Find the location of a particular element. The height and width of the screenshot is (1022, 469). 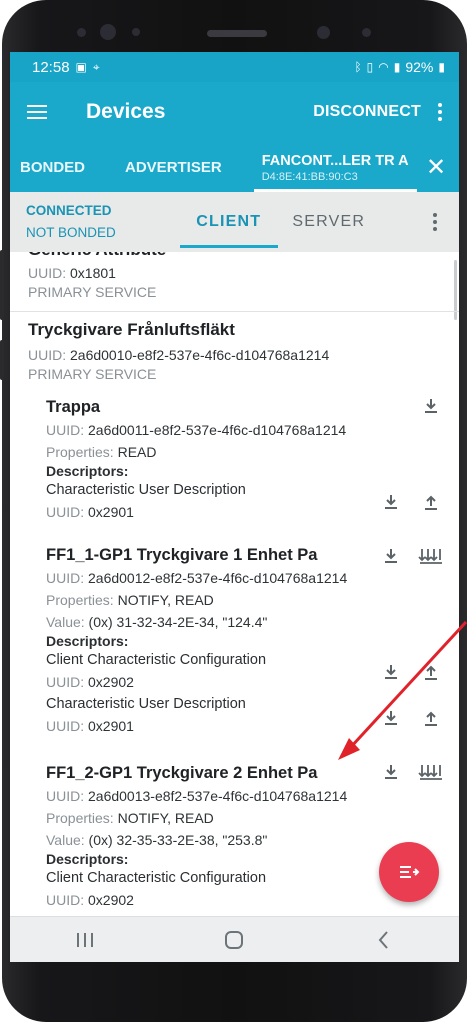

characteristic-value: Value: (0x) 32-35-33-2E-38, "253.8" is located at coordinates (157, 840).